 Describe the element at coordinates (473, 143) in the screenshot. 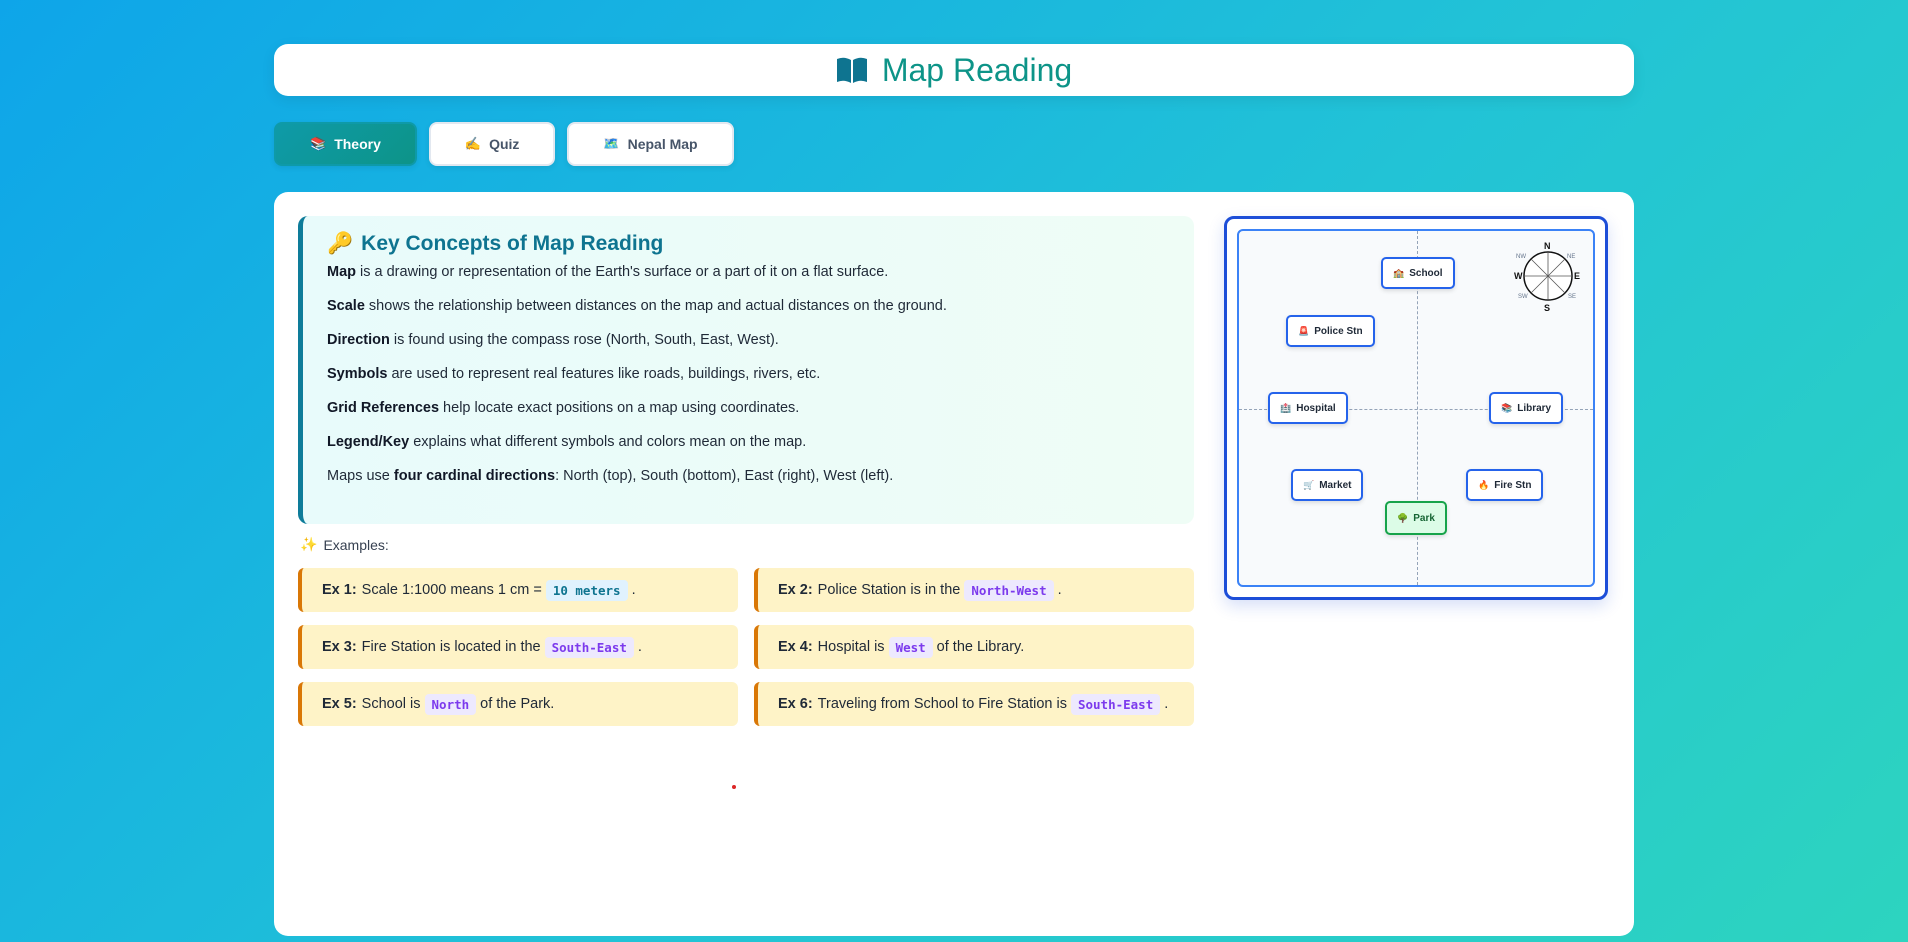

I see `writing-hand-icon: ✍️` at that location.